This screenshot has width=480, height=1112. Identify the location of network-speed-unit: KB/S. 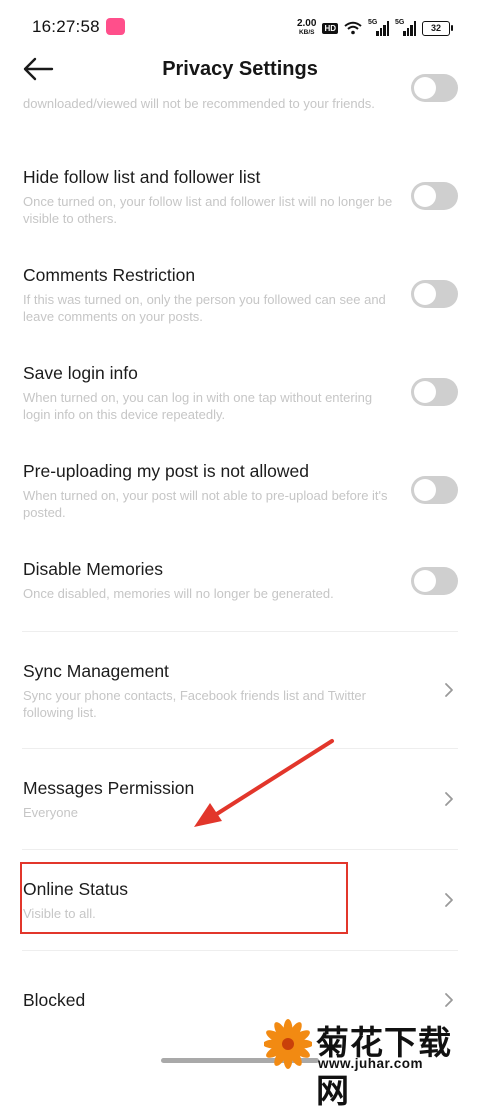
(306, 32).